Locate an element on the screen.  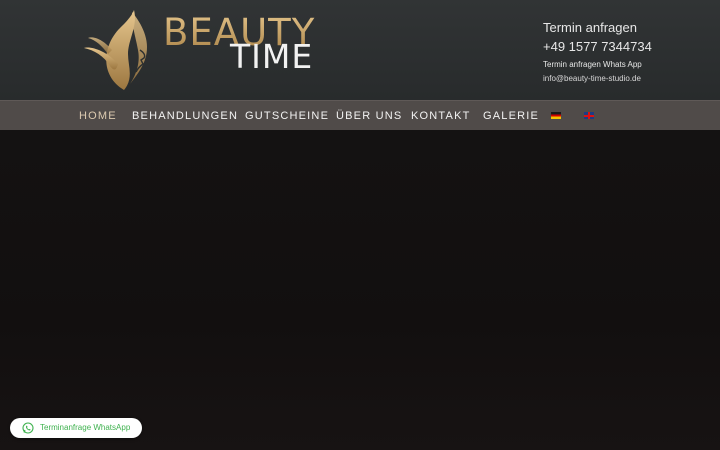
whatsapp-request-button: Terminanfrage WhatsApp is located at coordinates (76, 428).